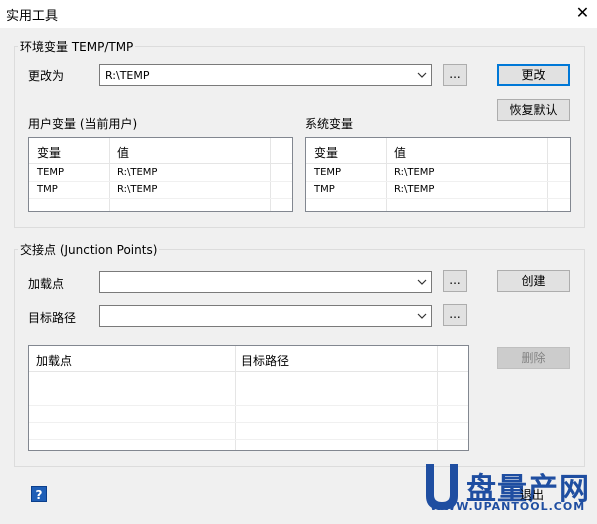 The height and width of the screenshot is (524, 597). Describe the element at coordinates (533, 281) in the screenshot. I see `create-button: 创建` at that location.